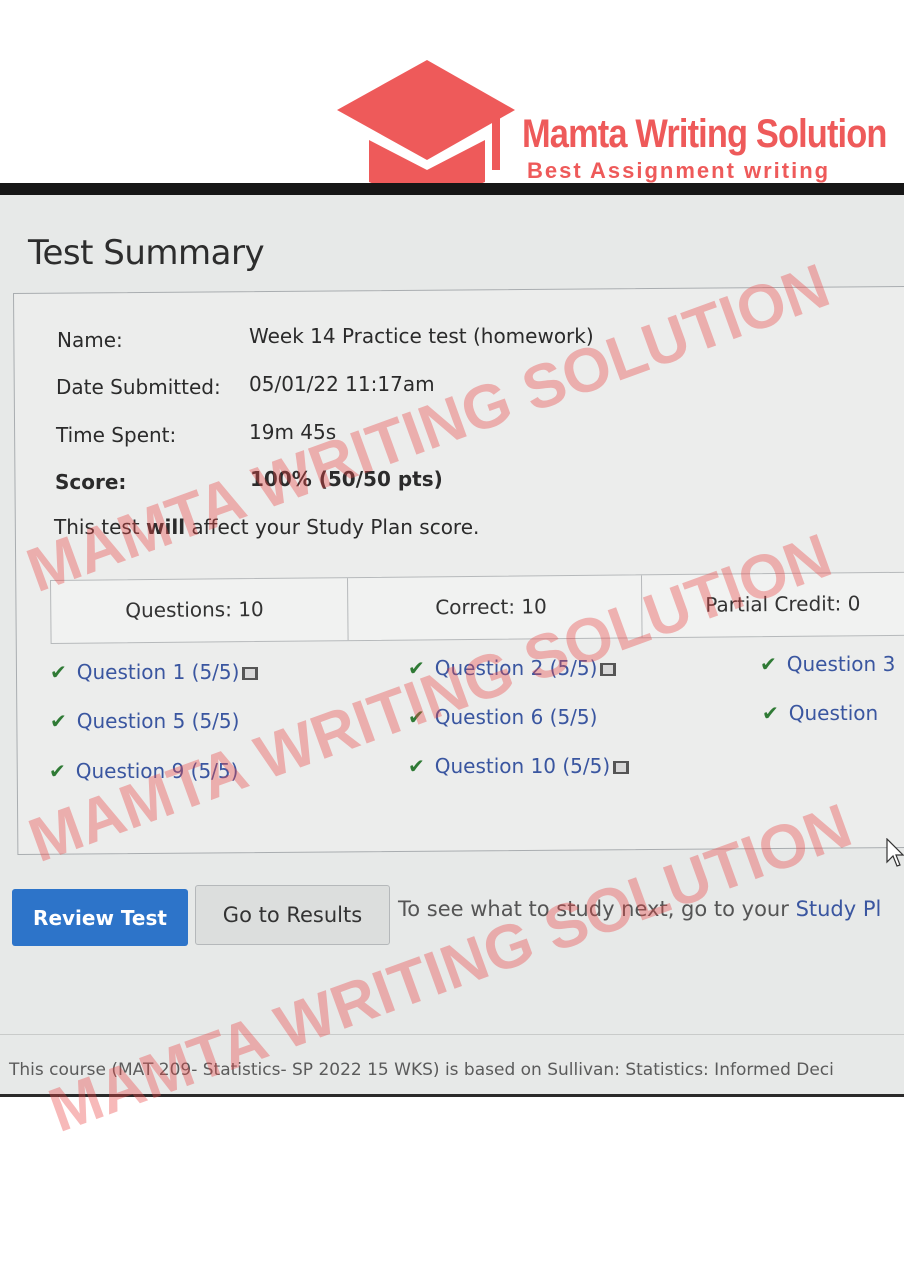 This screenshot has height=1280, width=904. What do you see at coordinates (293, 432) in the screenshot?
I see `time-value: 19m 45s` at bounding box center [293, 432].